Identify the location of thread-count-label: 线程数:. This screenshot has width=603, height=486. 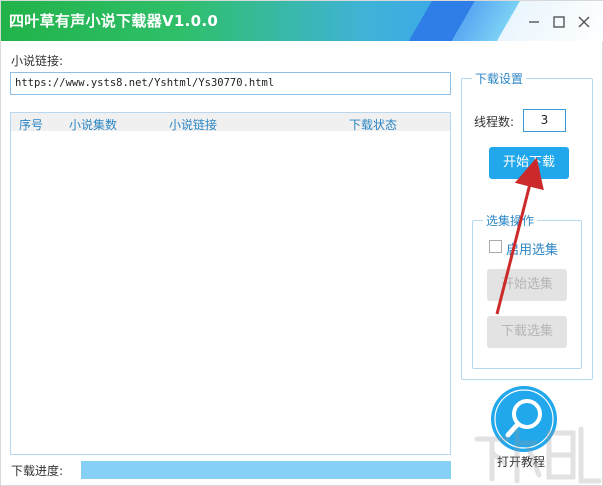
(494, 122).